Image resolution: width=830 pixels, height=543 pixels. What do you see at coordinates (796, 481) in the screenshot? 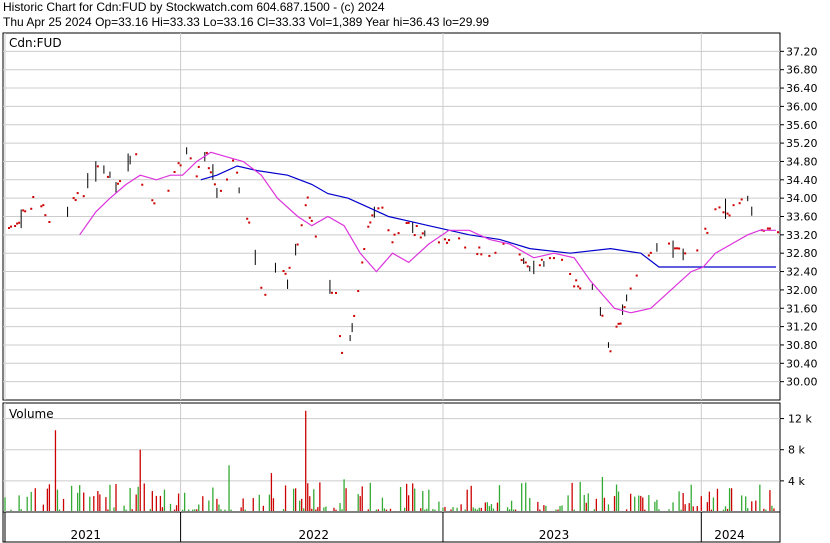
I see `volume-tick-label: 4 k` at bounding box center [796, 481].